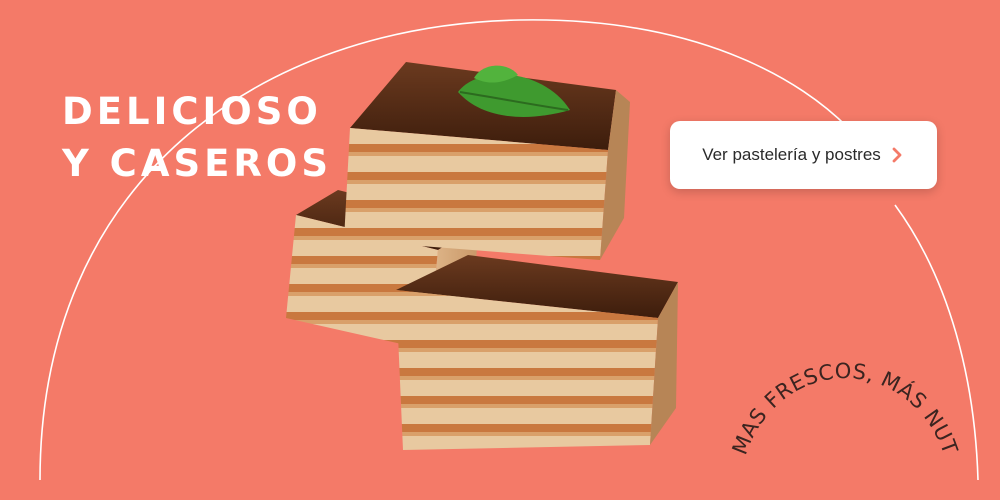 This screenshot has height=500, width=1000. I want to click on chevron-right-icon, so click(897, 155).